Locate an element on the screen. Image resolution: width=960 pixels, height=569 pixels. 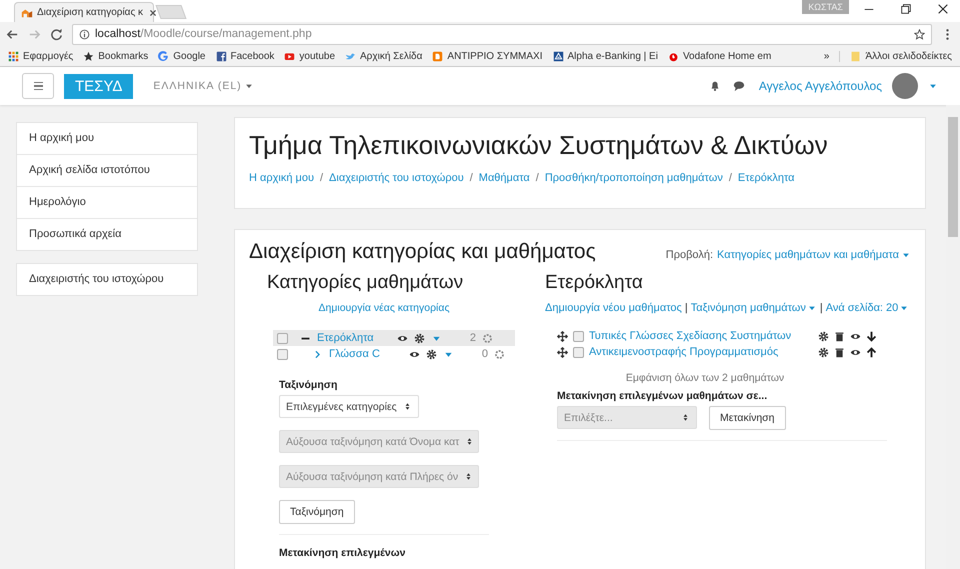
avatar is located at coordinates (905, 86).